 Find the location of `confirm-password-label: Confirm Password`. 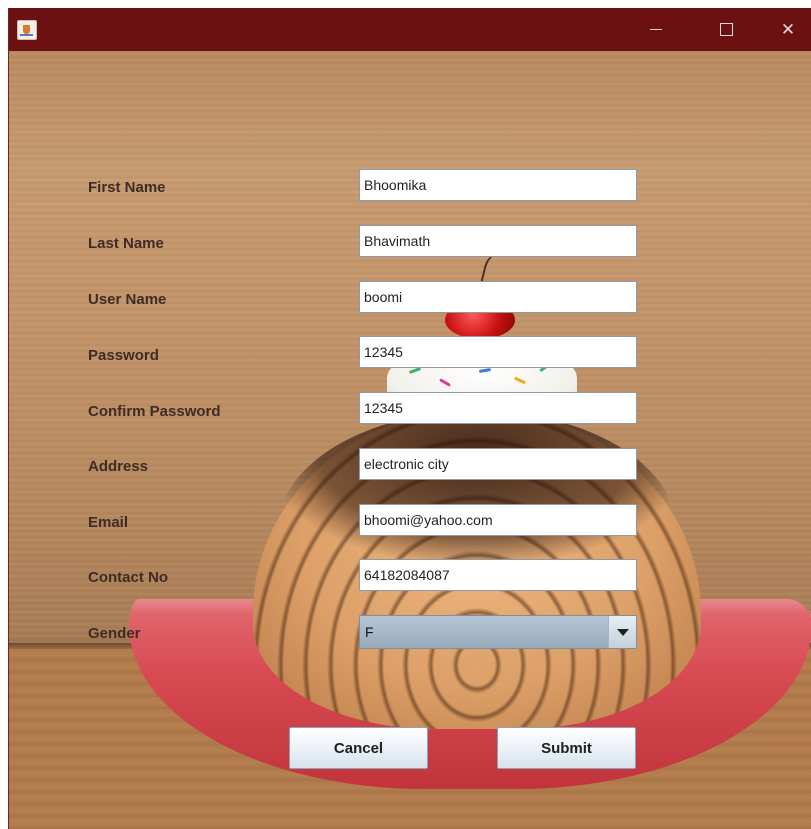

confirm-password-label: Confirm Password is located at coordinates (154, 411).